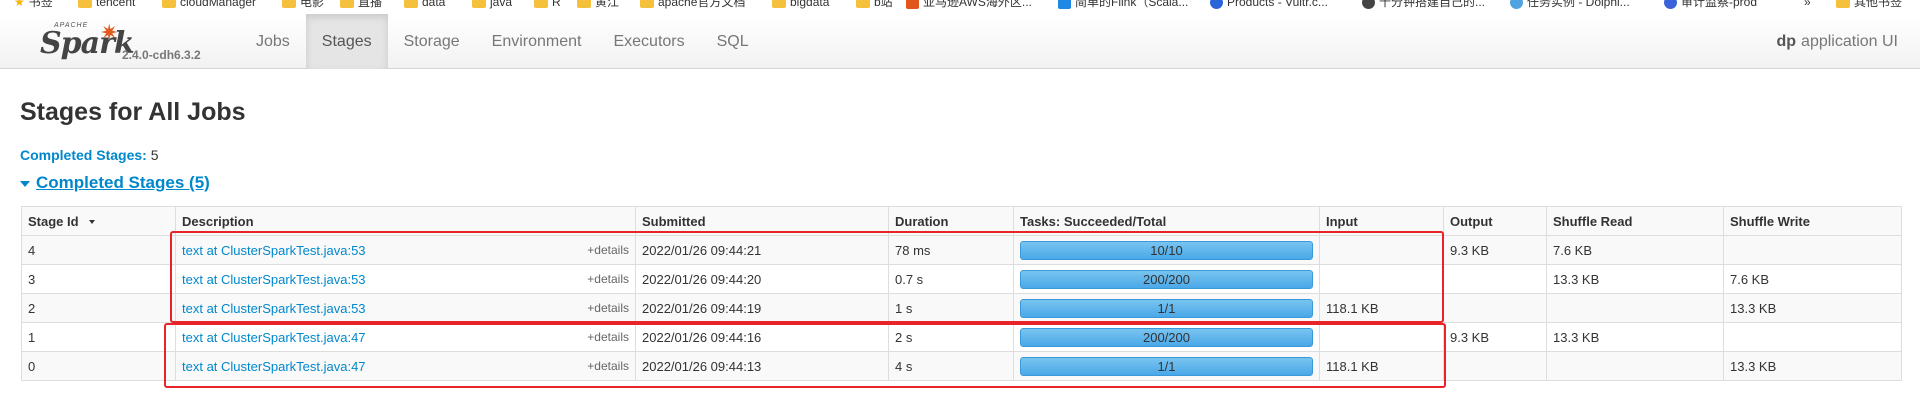  Describe the element at coordinates (762, 366) in the screenshot. I see `cell-submitted: 2022/01/26 09:44:13` at that location.